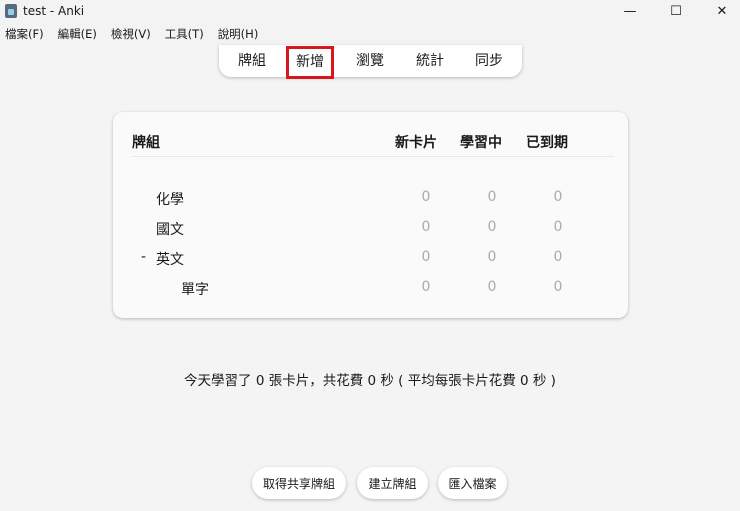 This screenshot has height=511, width=740. I want to click on tab-decks: 牌組, so click(252, 61).